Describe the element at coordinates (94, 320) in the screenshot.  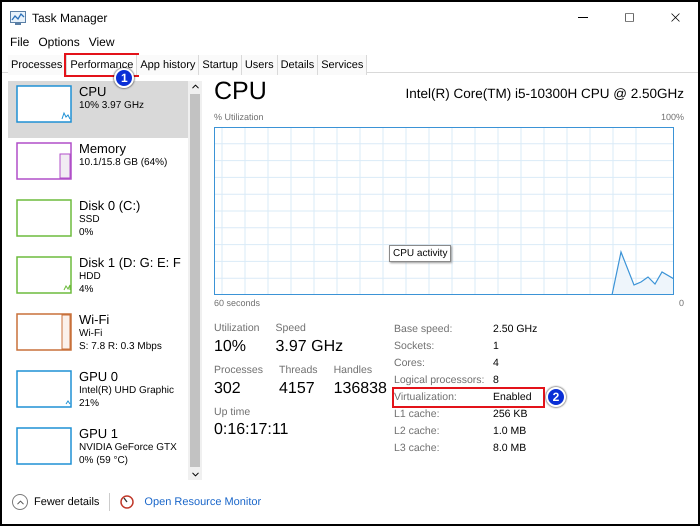
I see `resource-name: Wi-Fi` at that location.